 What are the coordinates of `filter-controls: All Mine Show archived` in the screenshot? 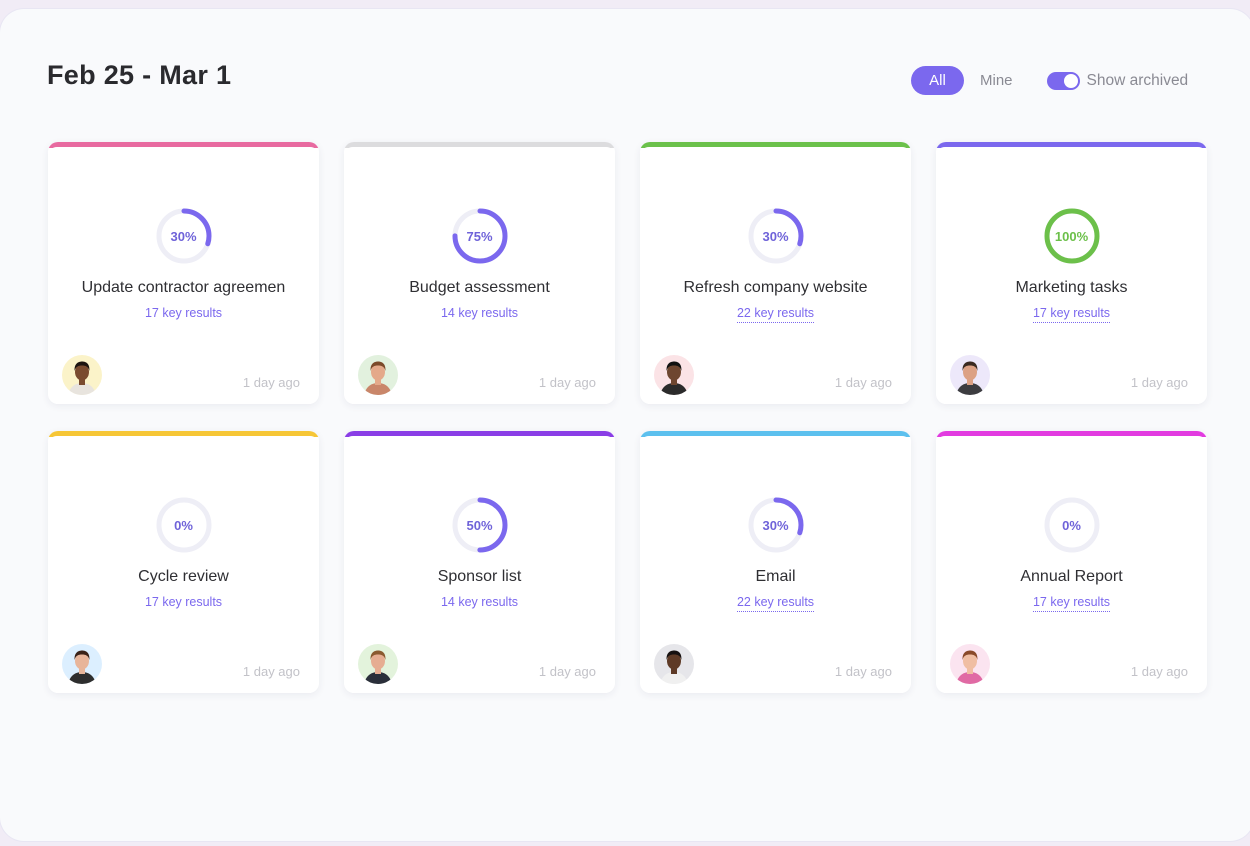 It's located at (1049, 80).